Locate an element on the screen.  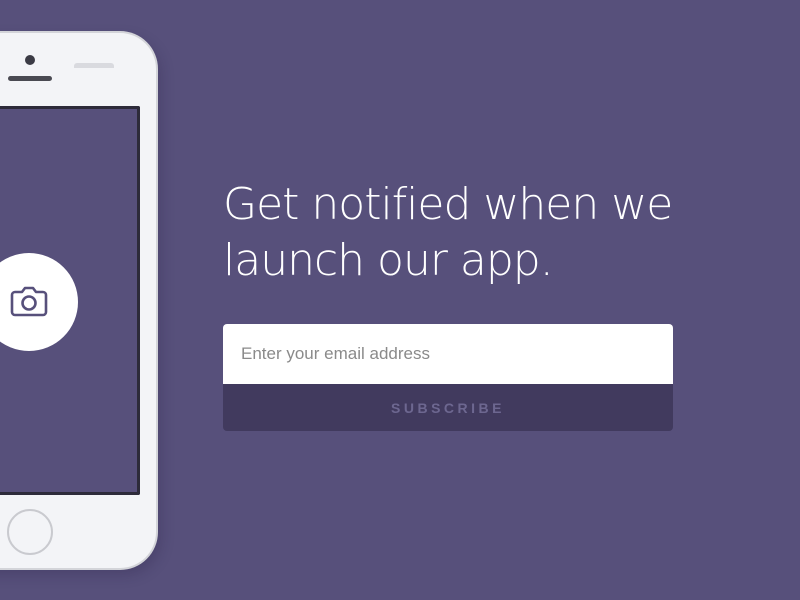
camera-bubble is located at coordinates (39, 302).